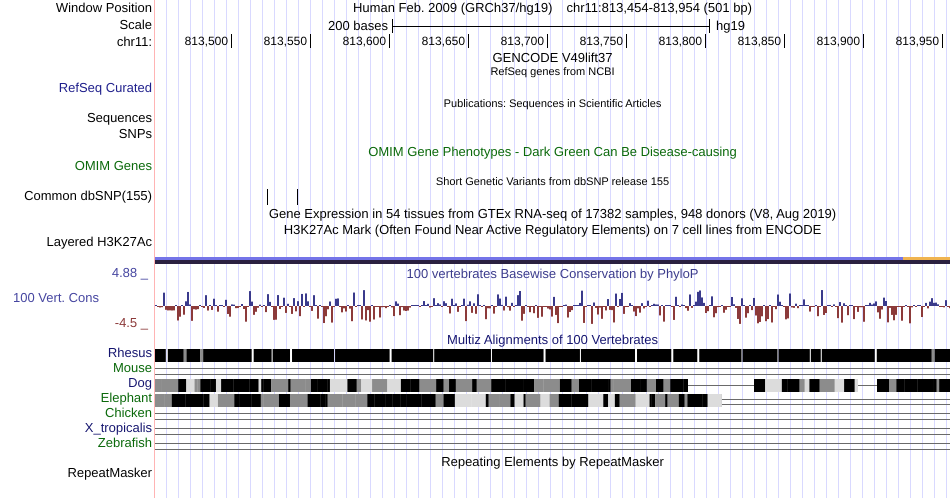  Describe the element at coordinates (77, 134) in the screenshot. I see `track-label: SNPs` at that location.